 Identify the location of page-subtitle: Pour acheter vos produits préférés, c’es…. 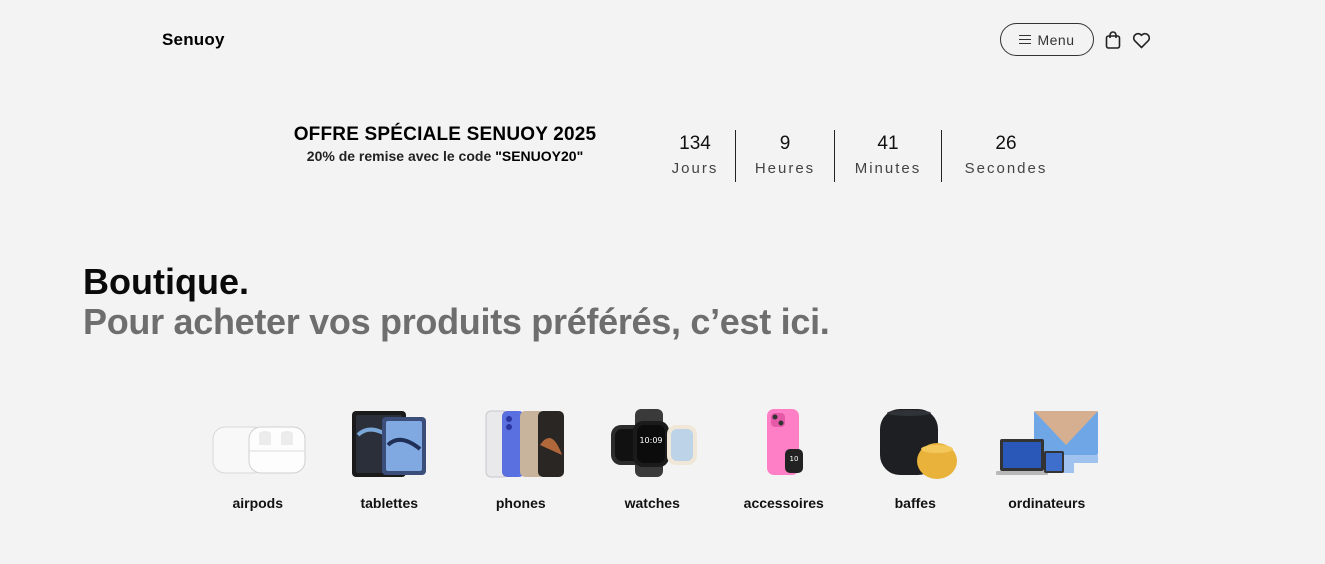
(456, 321).